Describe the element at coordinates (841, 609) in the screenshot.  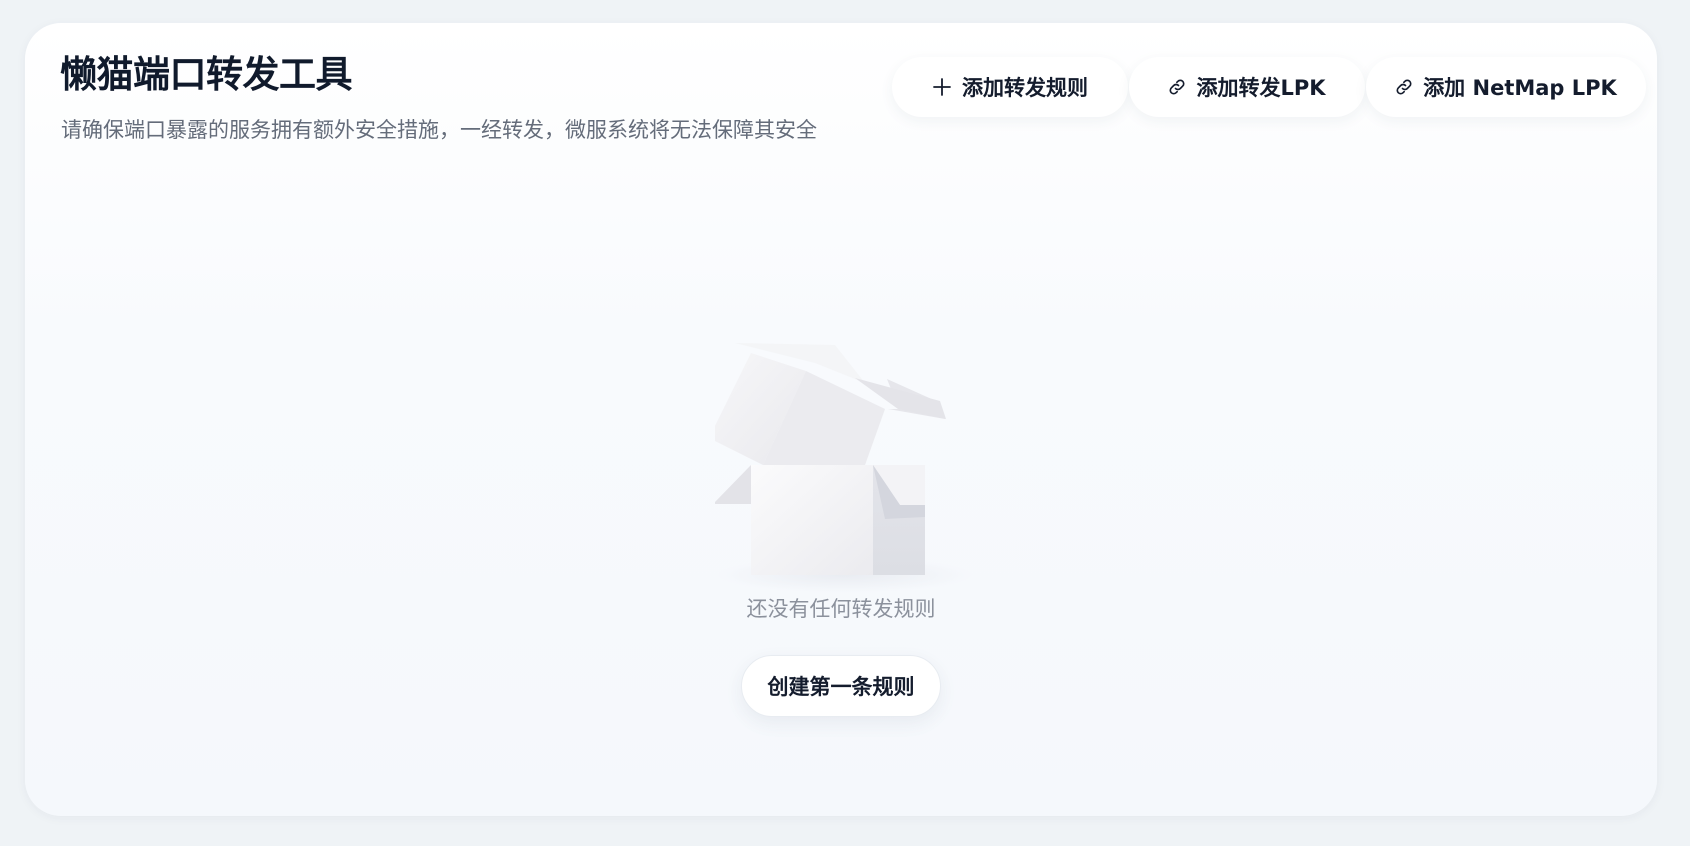
I see `empty-state-message: 还没有任何转发规则` at that location.